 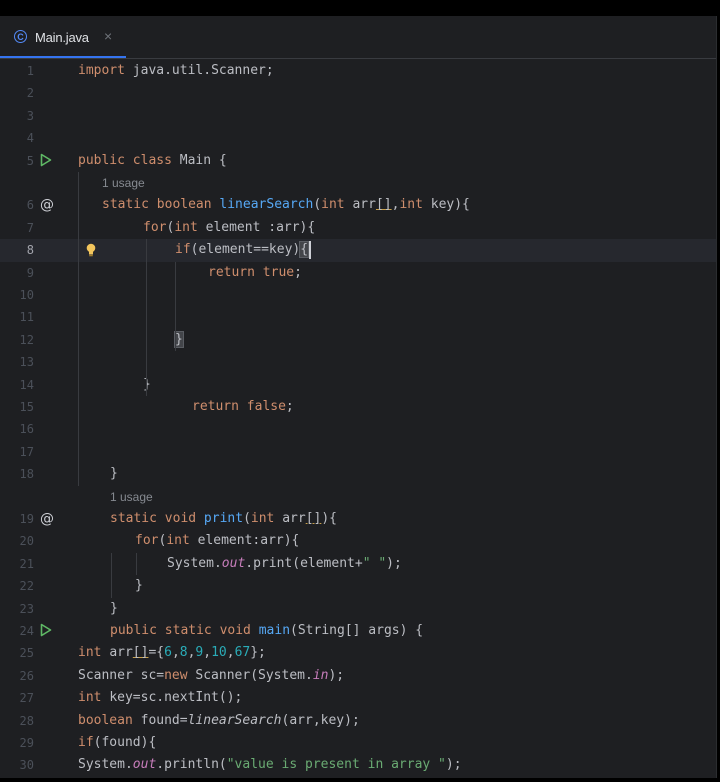 I want to click on tab-main-java: C Main.java ×, so click(x=63, y=37).